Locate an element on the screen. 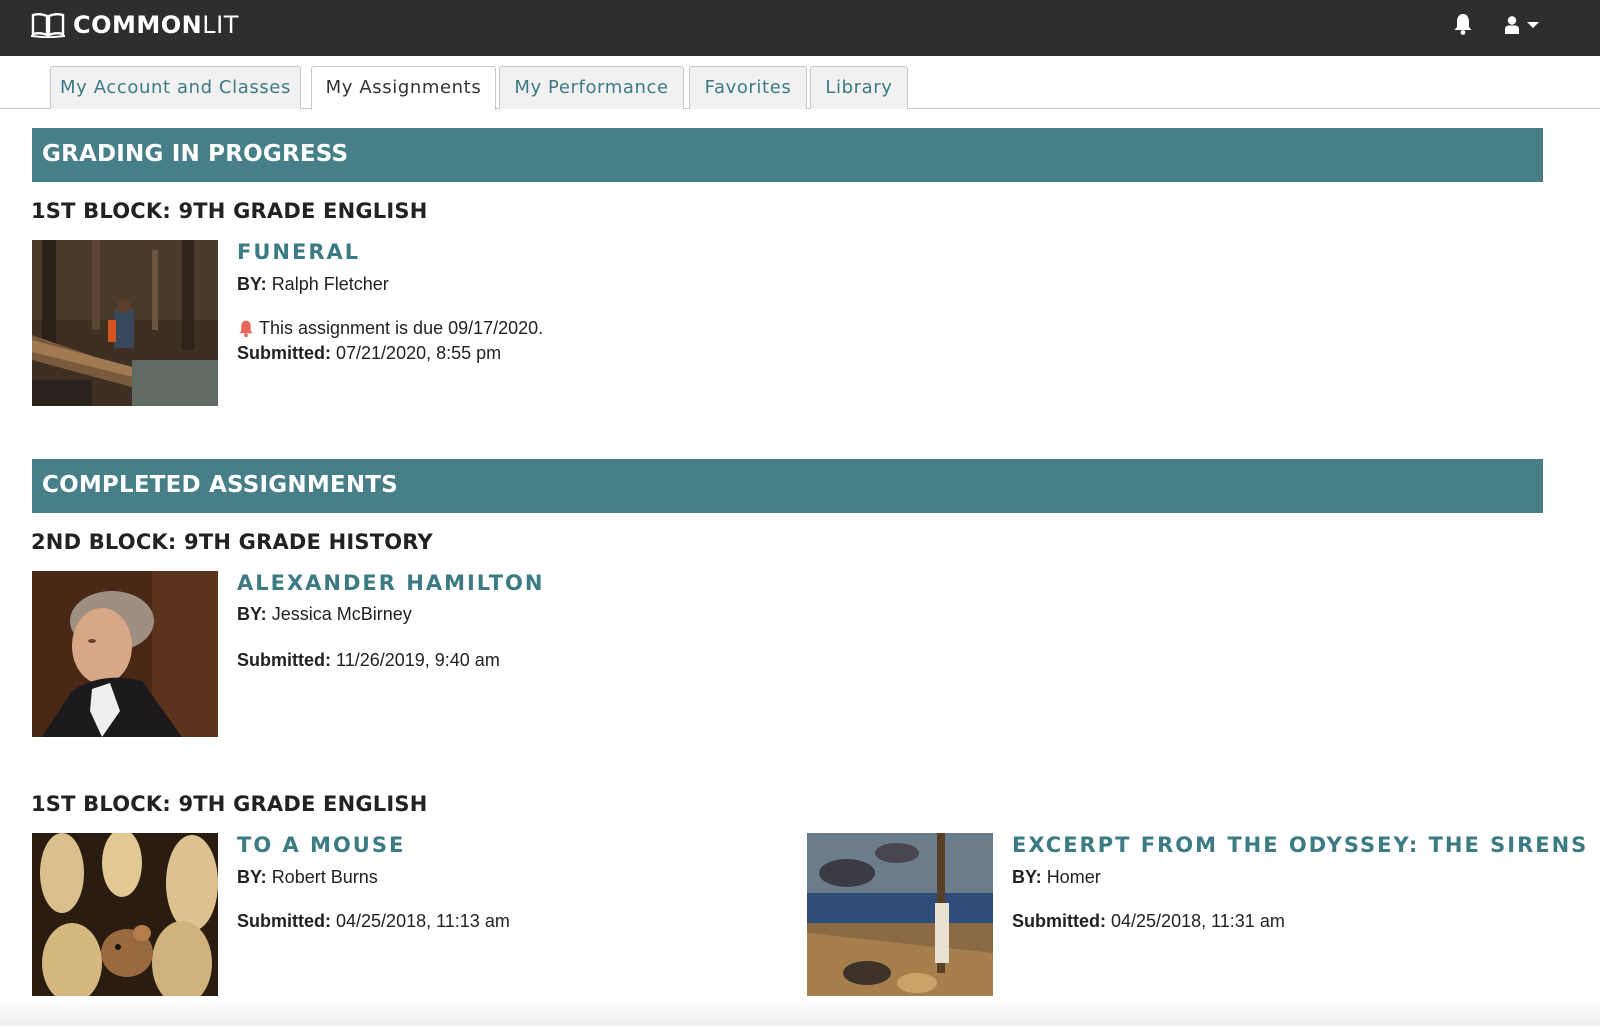 The width and height of the screenshot is (1600, 1026). tab-my-account-and-classes: My Account and Classes is located at coordinates (175, 87).